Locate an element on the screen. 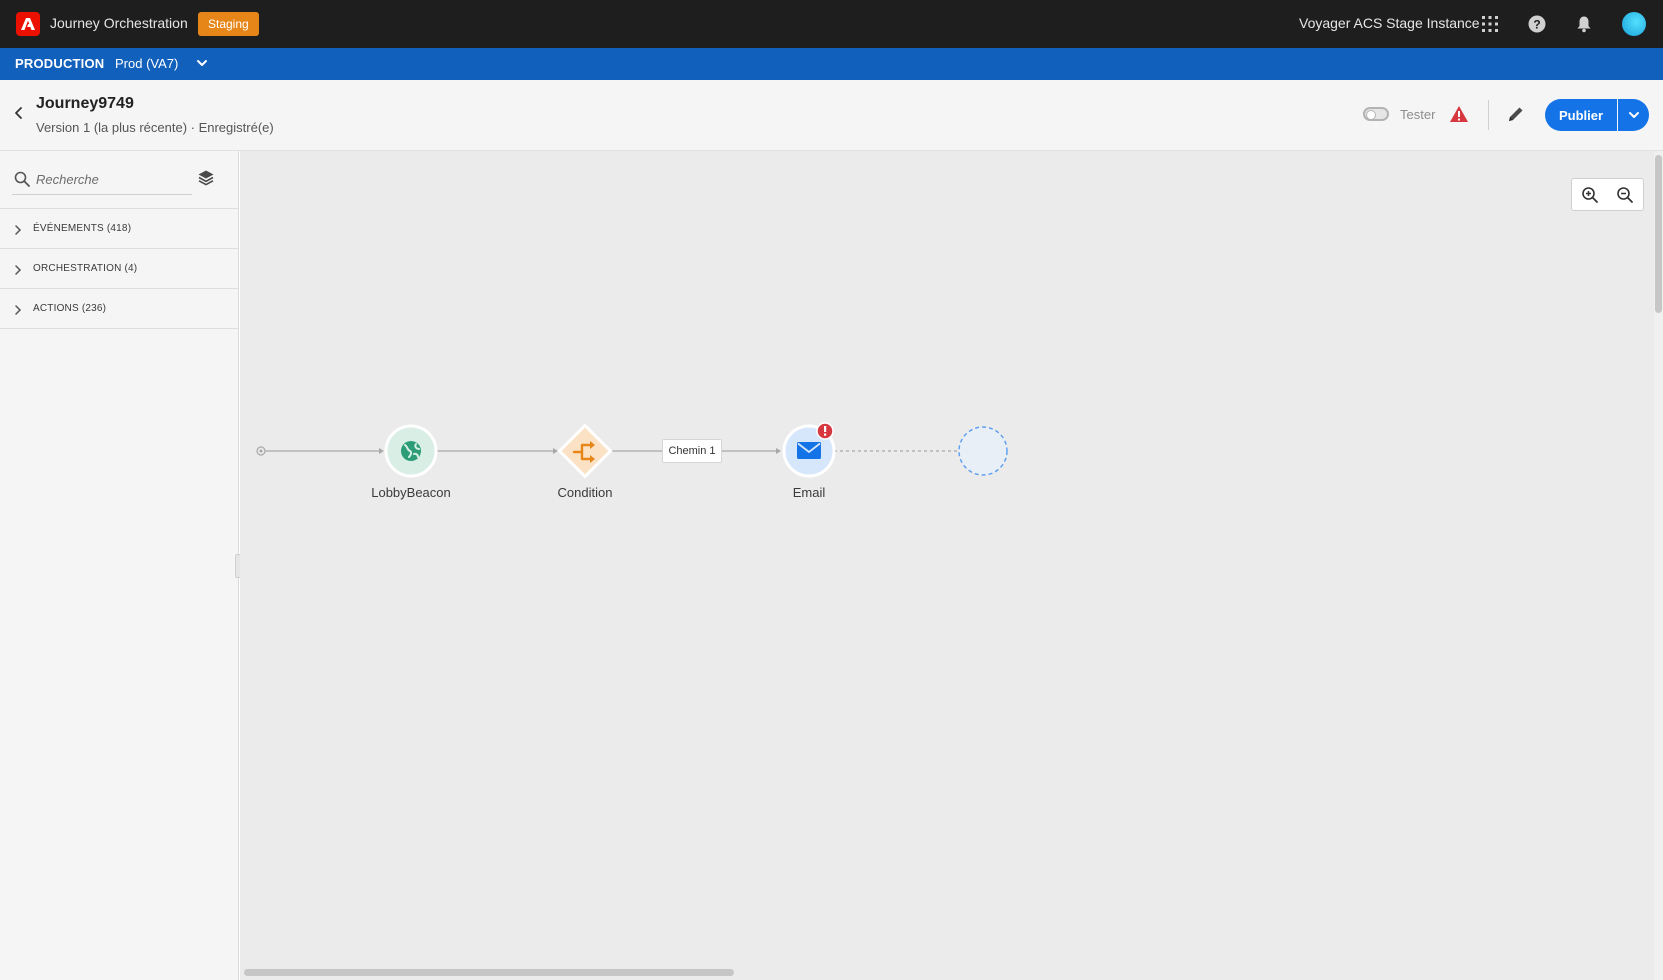  horizontal-scrollbar-thumb is located at coordinates (489, 972).